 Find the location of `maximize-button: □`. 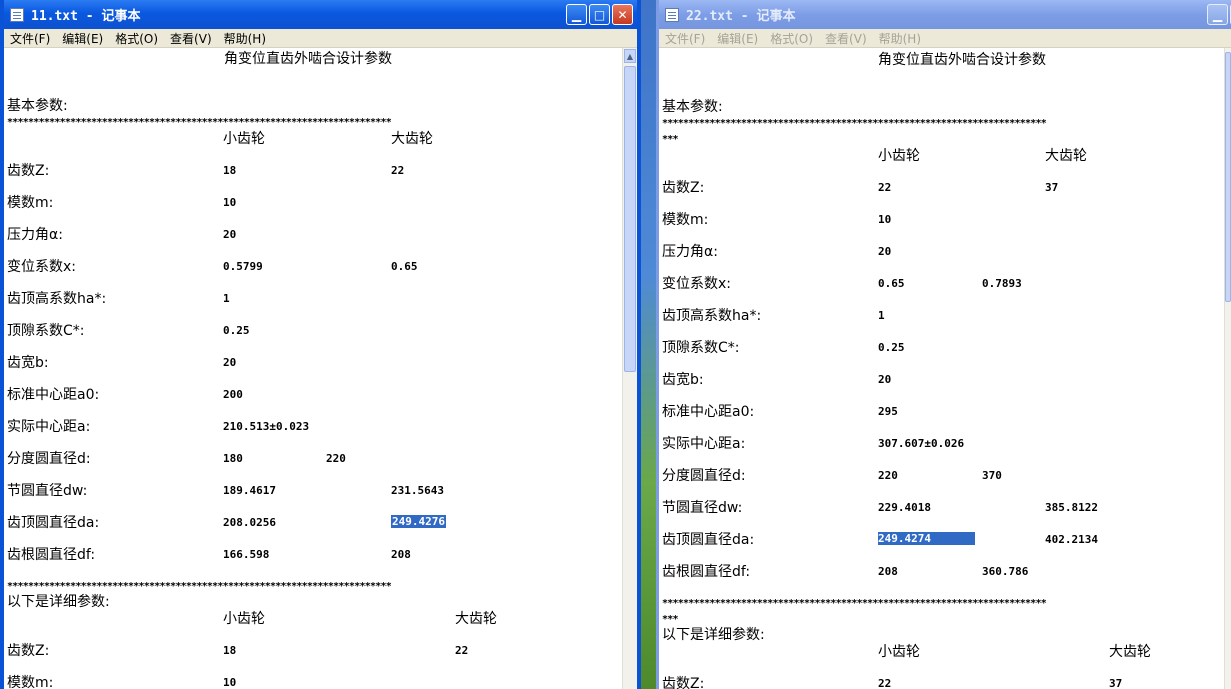

maximize-button: □ is located at coordinates (599, 14).